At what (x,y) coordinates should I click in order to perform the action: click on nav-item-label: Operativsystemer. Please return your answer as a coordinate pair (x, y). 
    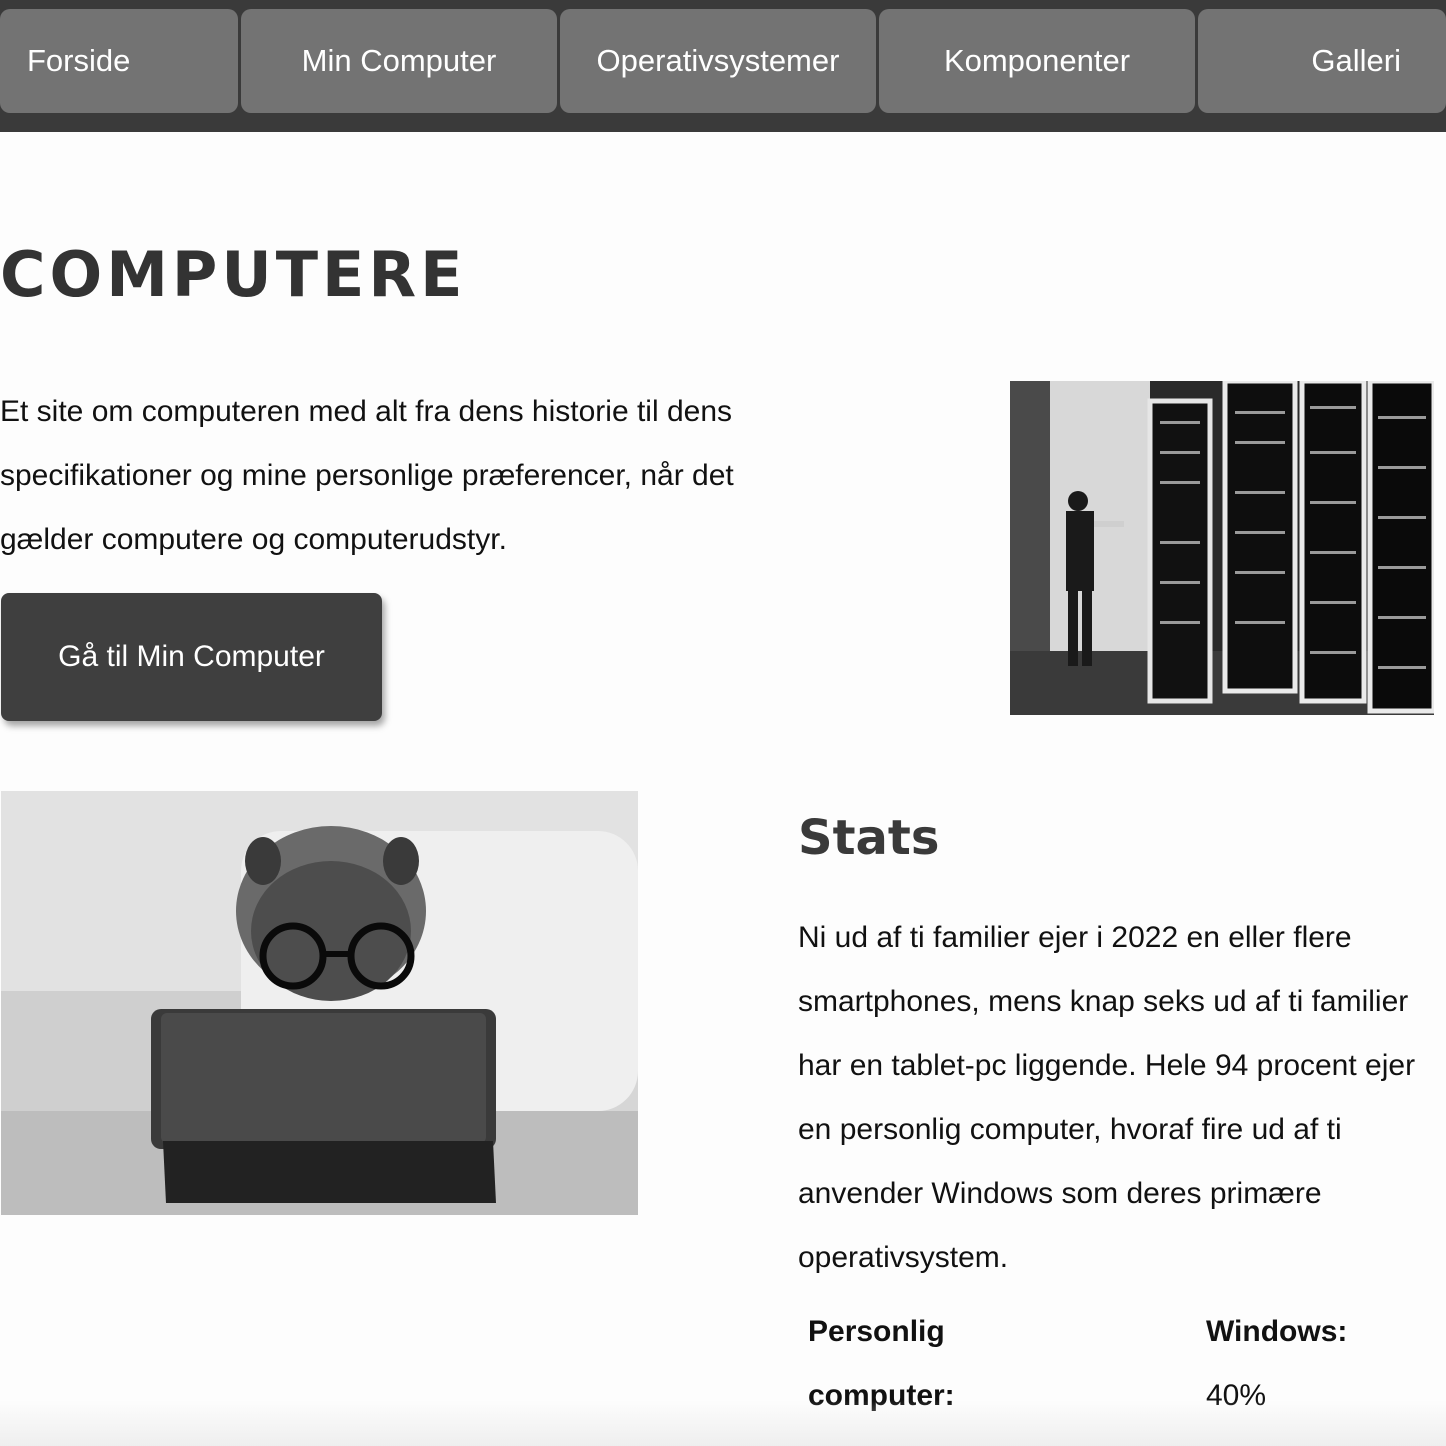
    Looking at the image, I should click on (718, 60).